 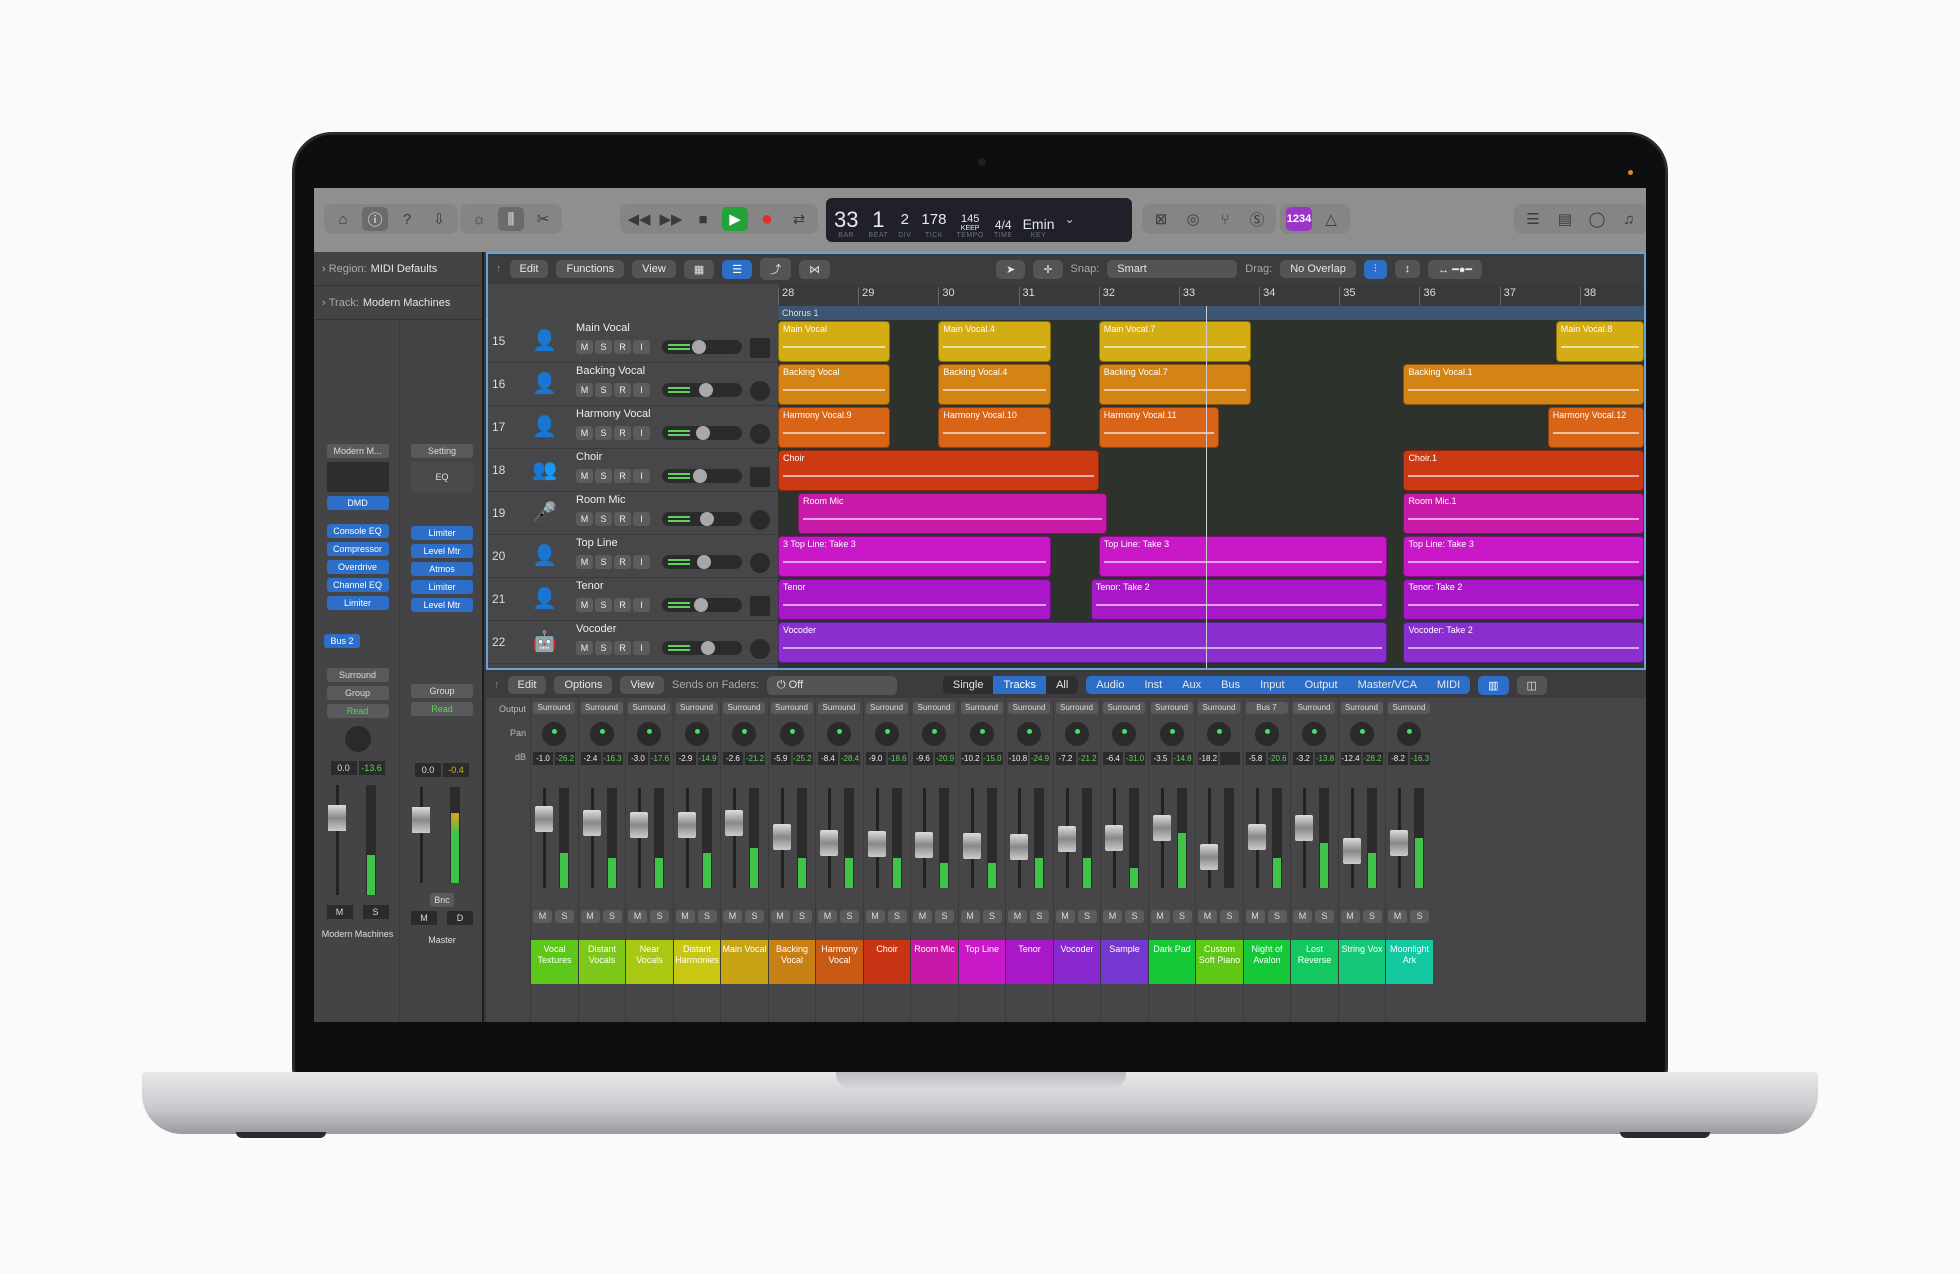 I want to click on region: Top Line: Take 3, so click(x=1243, y=556).